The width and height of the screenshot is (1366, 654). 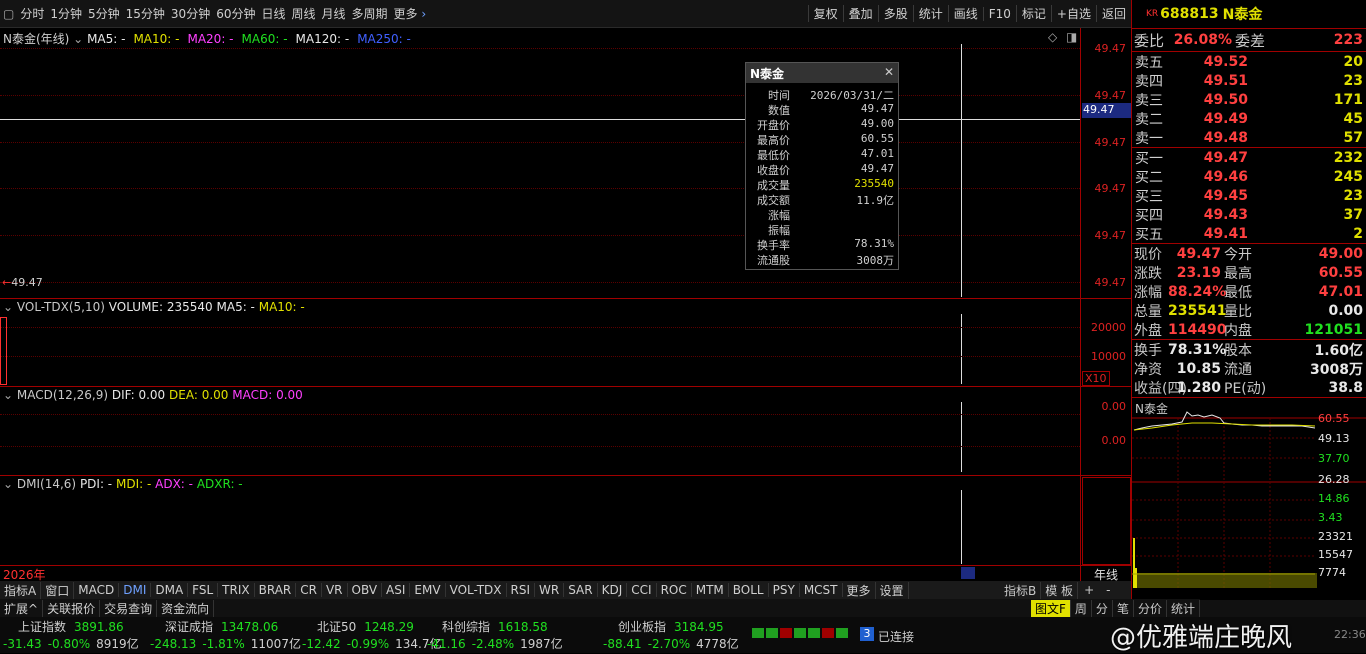 I want to click on quote-tab: 统计, so click(x=1183, y=608).